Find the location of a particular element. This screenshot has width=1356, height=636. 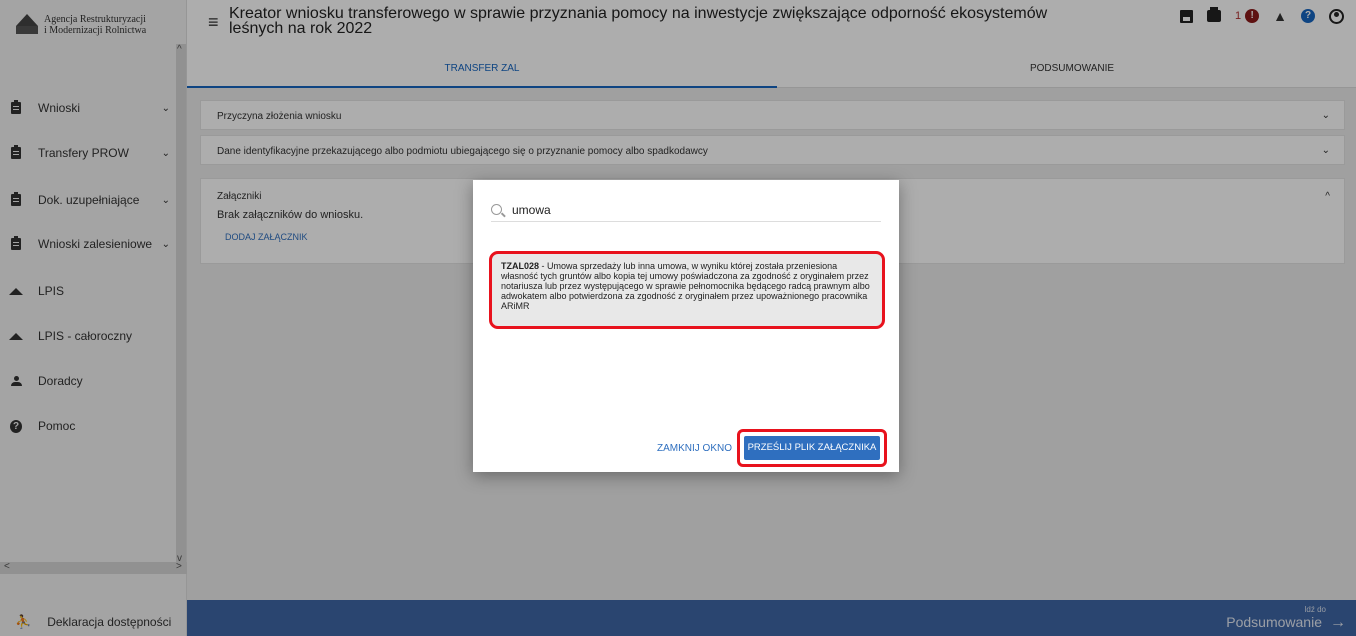

result-code: TZAL028 is located at coordinates (520, 266).